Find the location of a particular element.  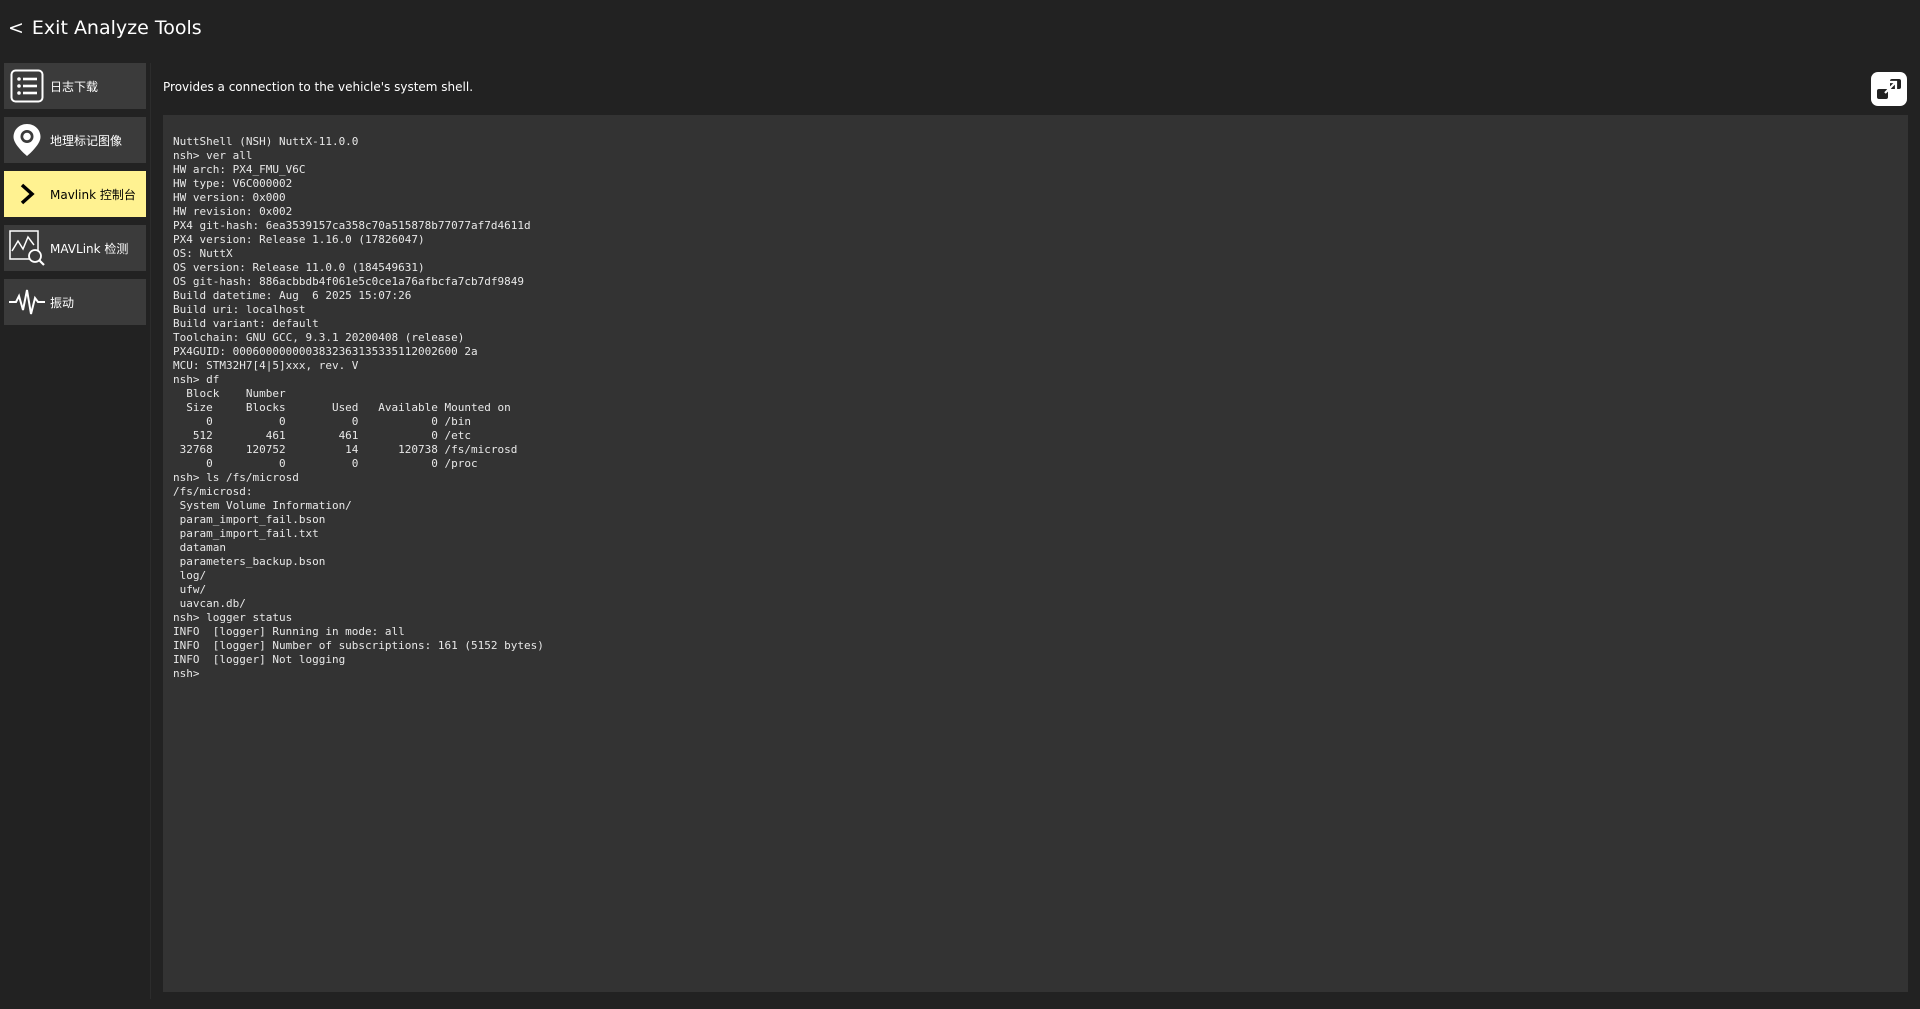

sidebar-item-label: 地理标记图像 is located at coordinates (86, 140).